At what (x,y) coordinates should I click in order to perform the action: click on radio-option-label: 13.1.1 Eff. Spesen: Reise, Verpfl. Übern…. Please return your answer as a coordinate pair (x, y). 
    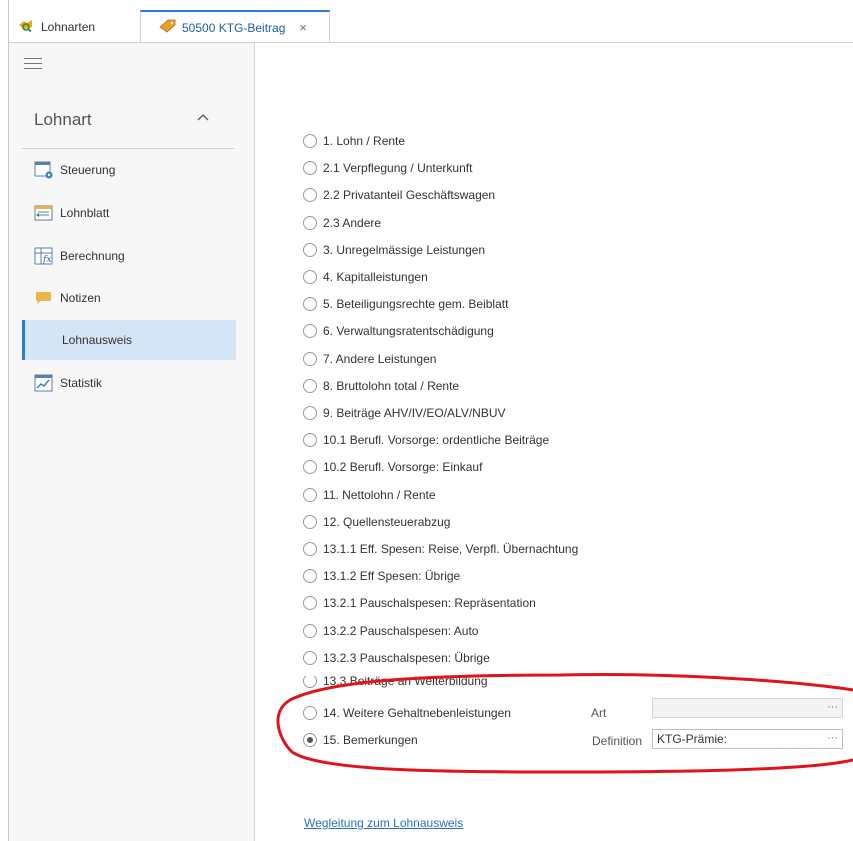
    Looking at the image, I should click on (451, 549).